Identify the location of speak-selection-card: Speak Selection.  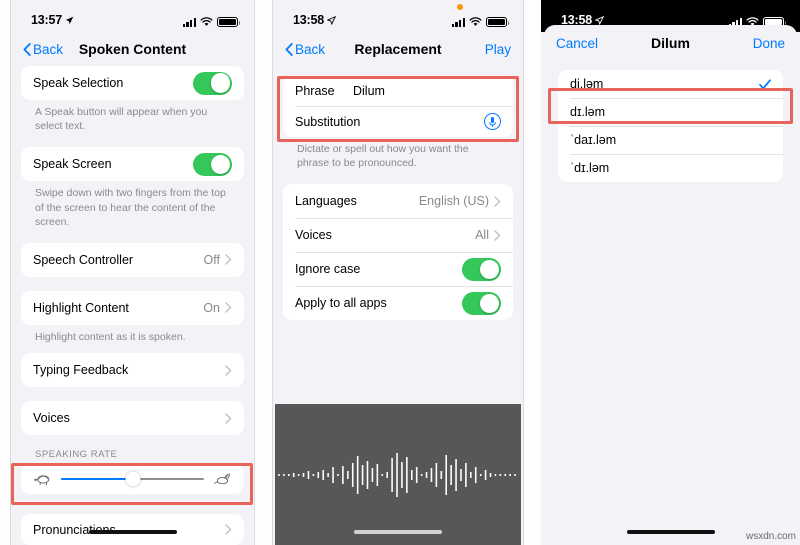
(132, 83).